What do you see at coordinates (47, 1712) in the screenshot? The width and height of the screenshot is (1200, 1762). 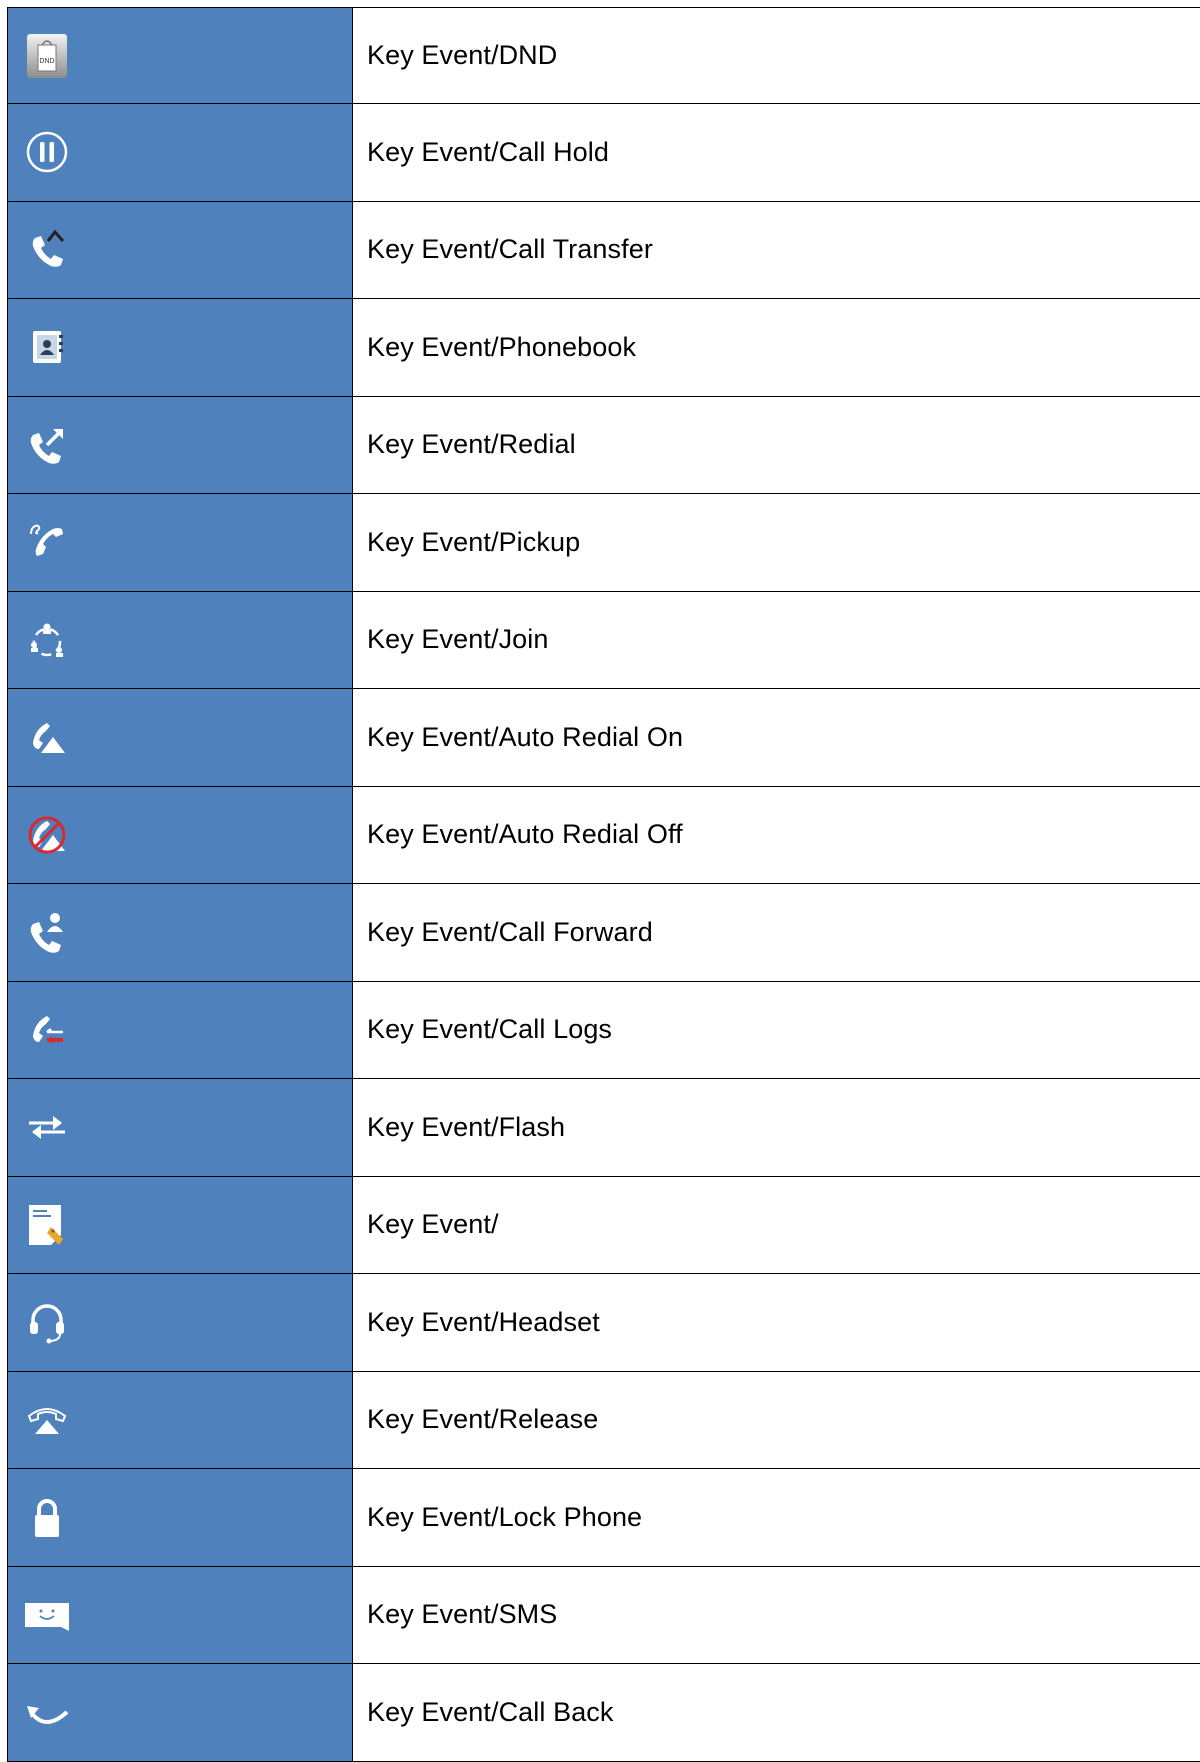 I see `call-back-icon` at bounding box center [47, 1712].